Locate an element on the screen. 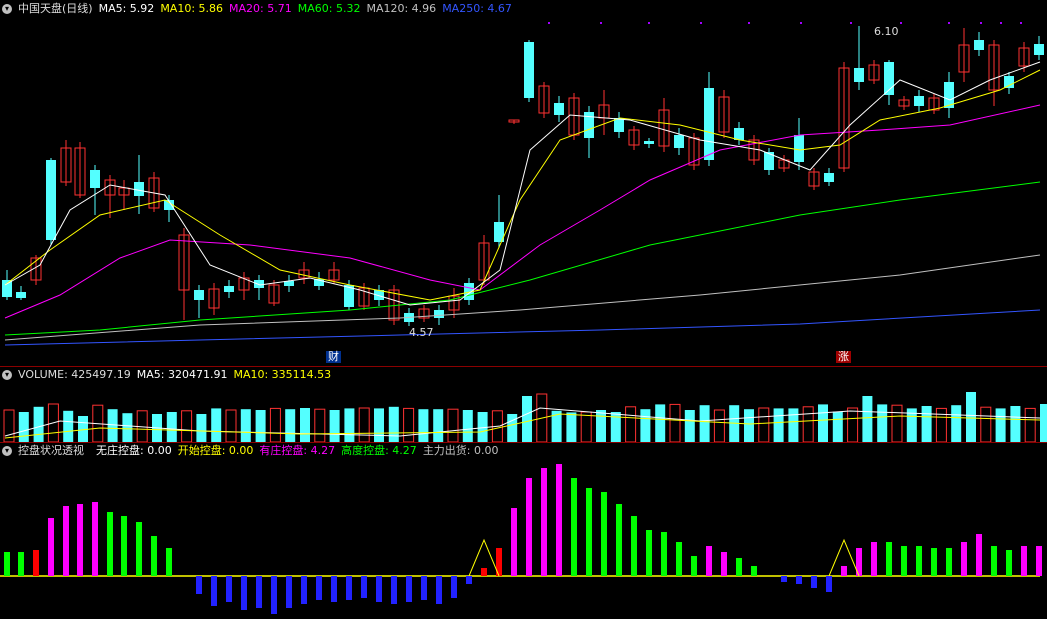  finance-marker: 财 is located at coordinates (333, 357).